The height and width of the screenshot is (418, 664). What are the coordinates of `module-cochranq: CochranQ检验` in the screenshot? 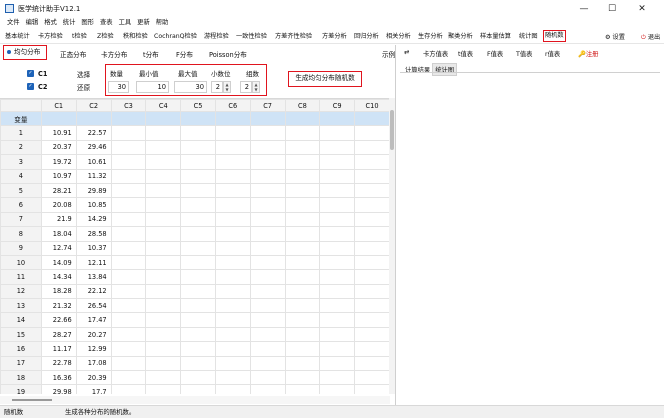 It's located at (175, 36).